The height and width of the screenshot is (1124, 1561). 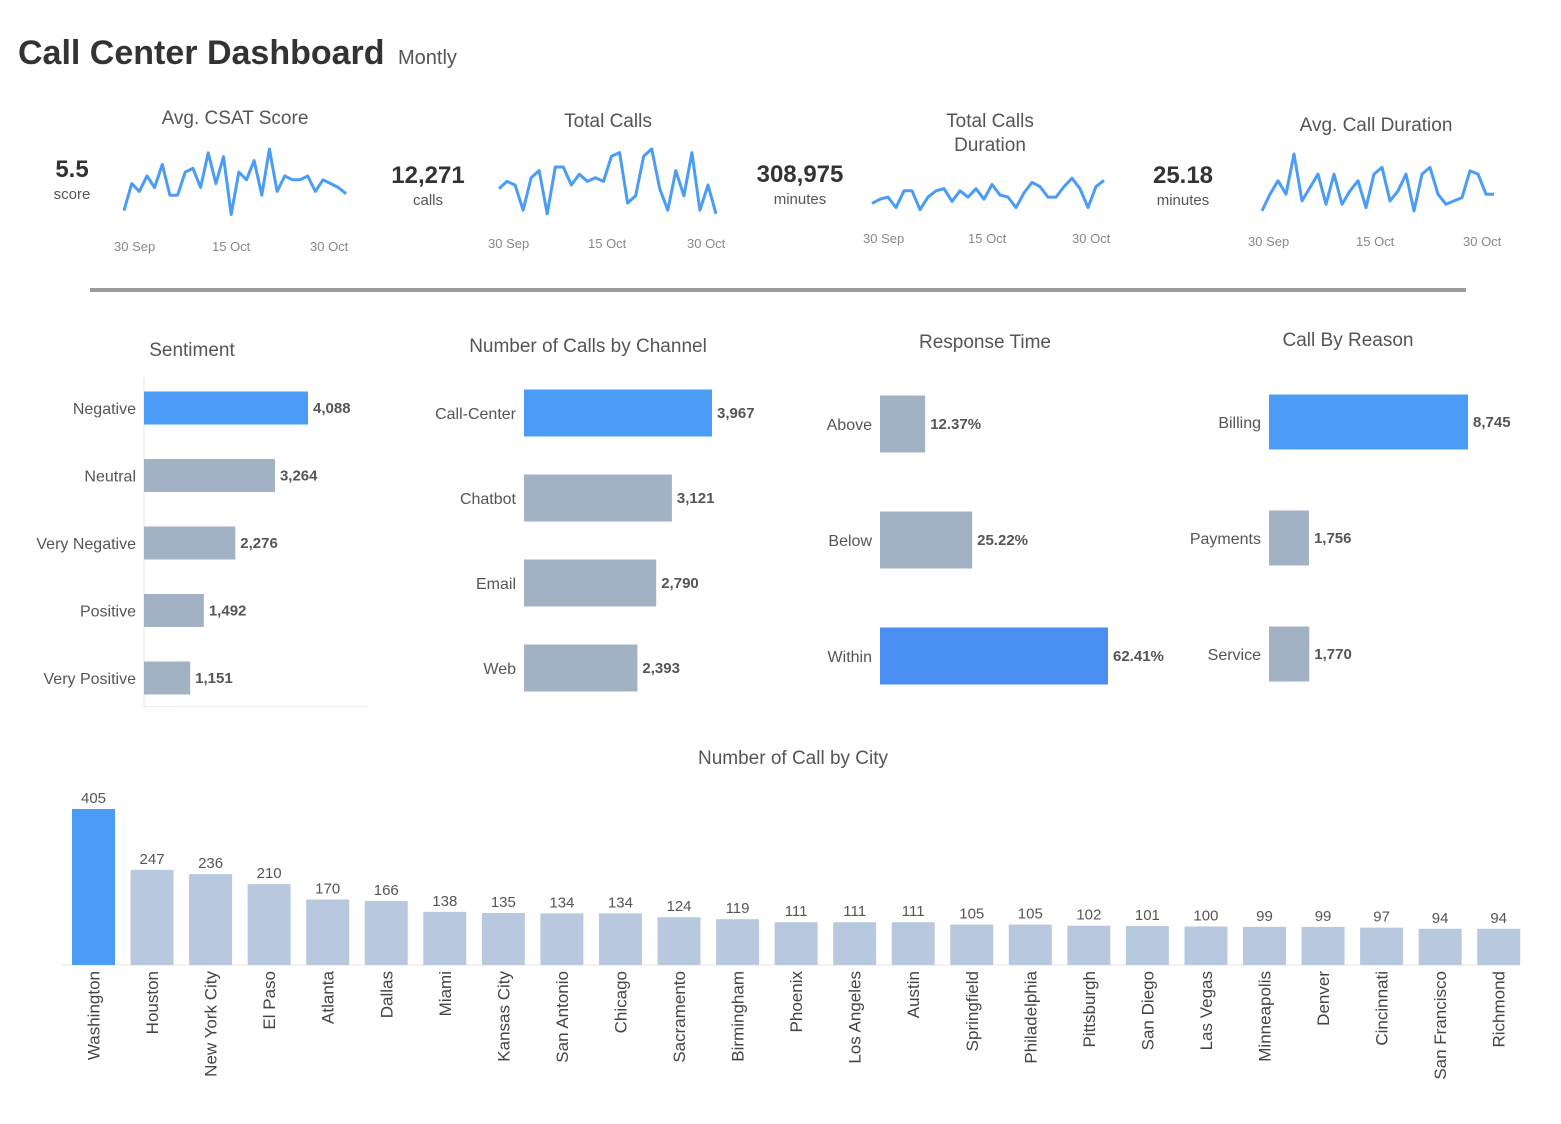 What do you see at coordinates (1348, 340) in the screenshot?
I see `chart-title-reason: Call By Reason` at bounding box center [1348, 340].